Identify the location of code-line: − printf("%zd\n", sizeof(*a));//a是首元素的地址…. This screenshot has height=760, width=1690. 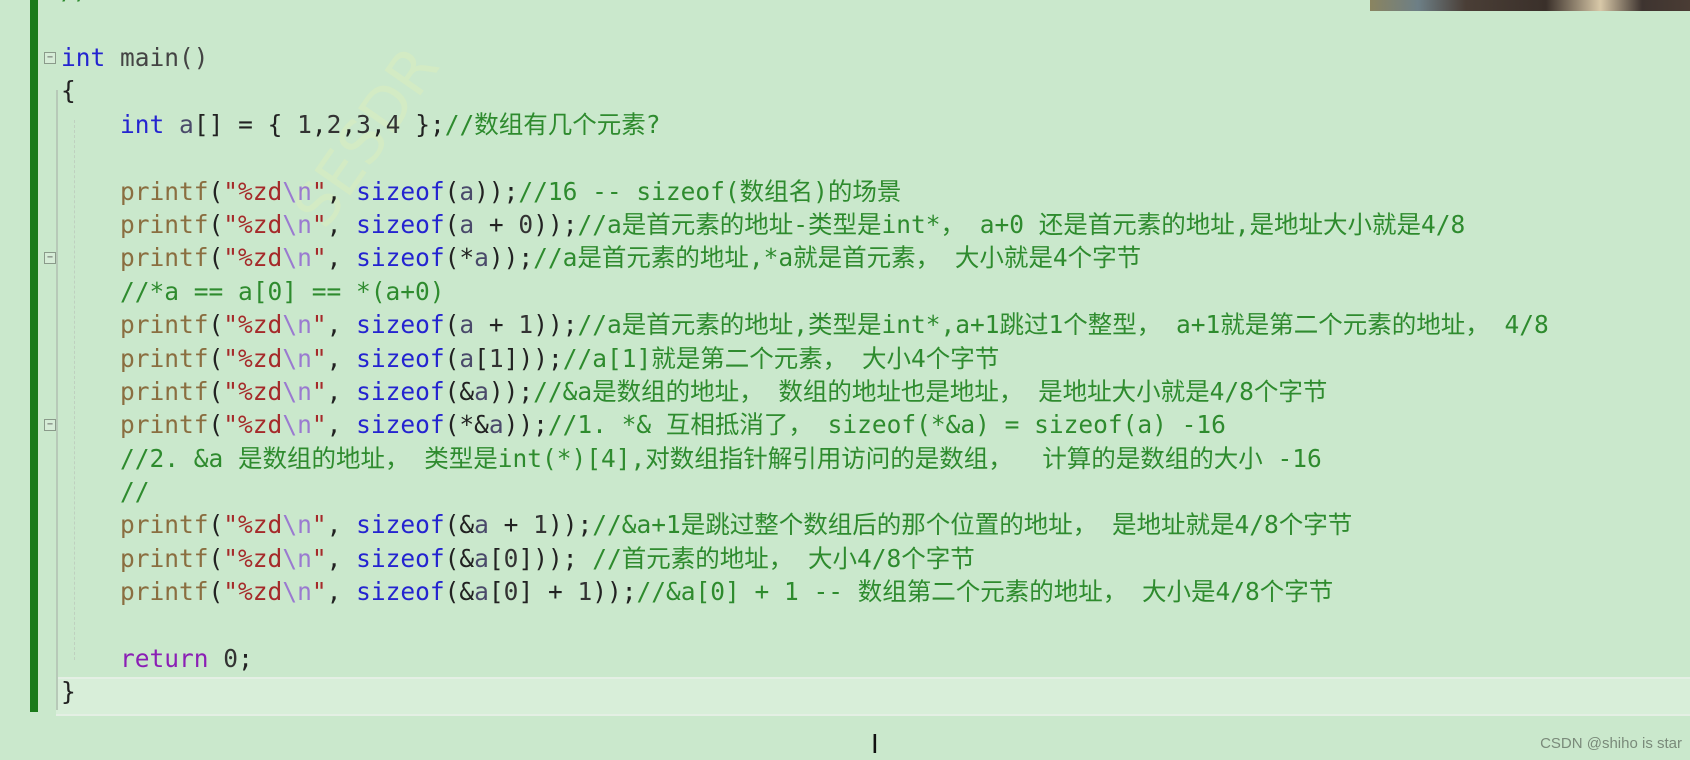
(796, 257).